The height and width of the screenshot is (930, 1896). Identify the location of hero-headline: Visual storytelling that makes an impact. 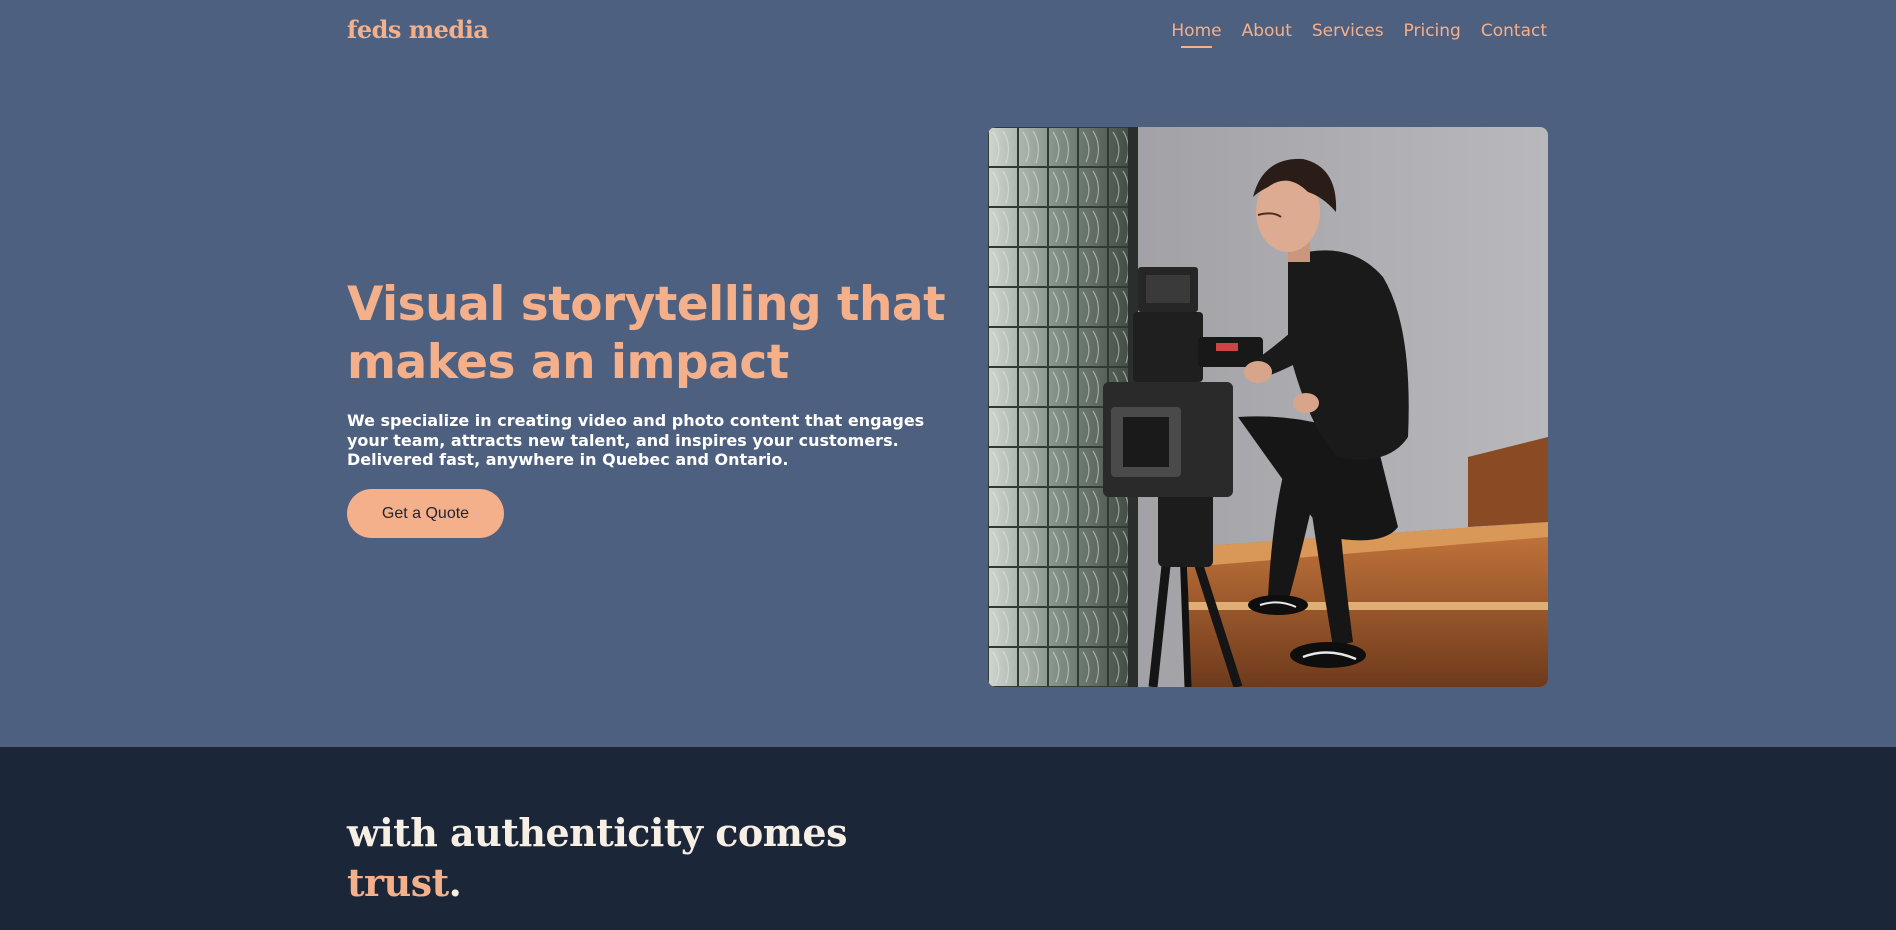
(646, 333).